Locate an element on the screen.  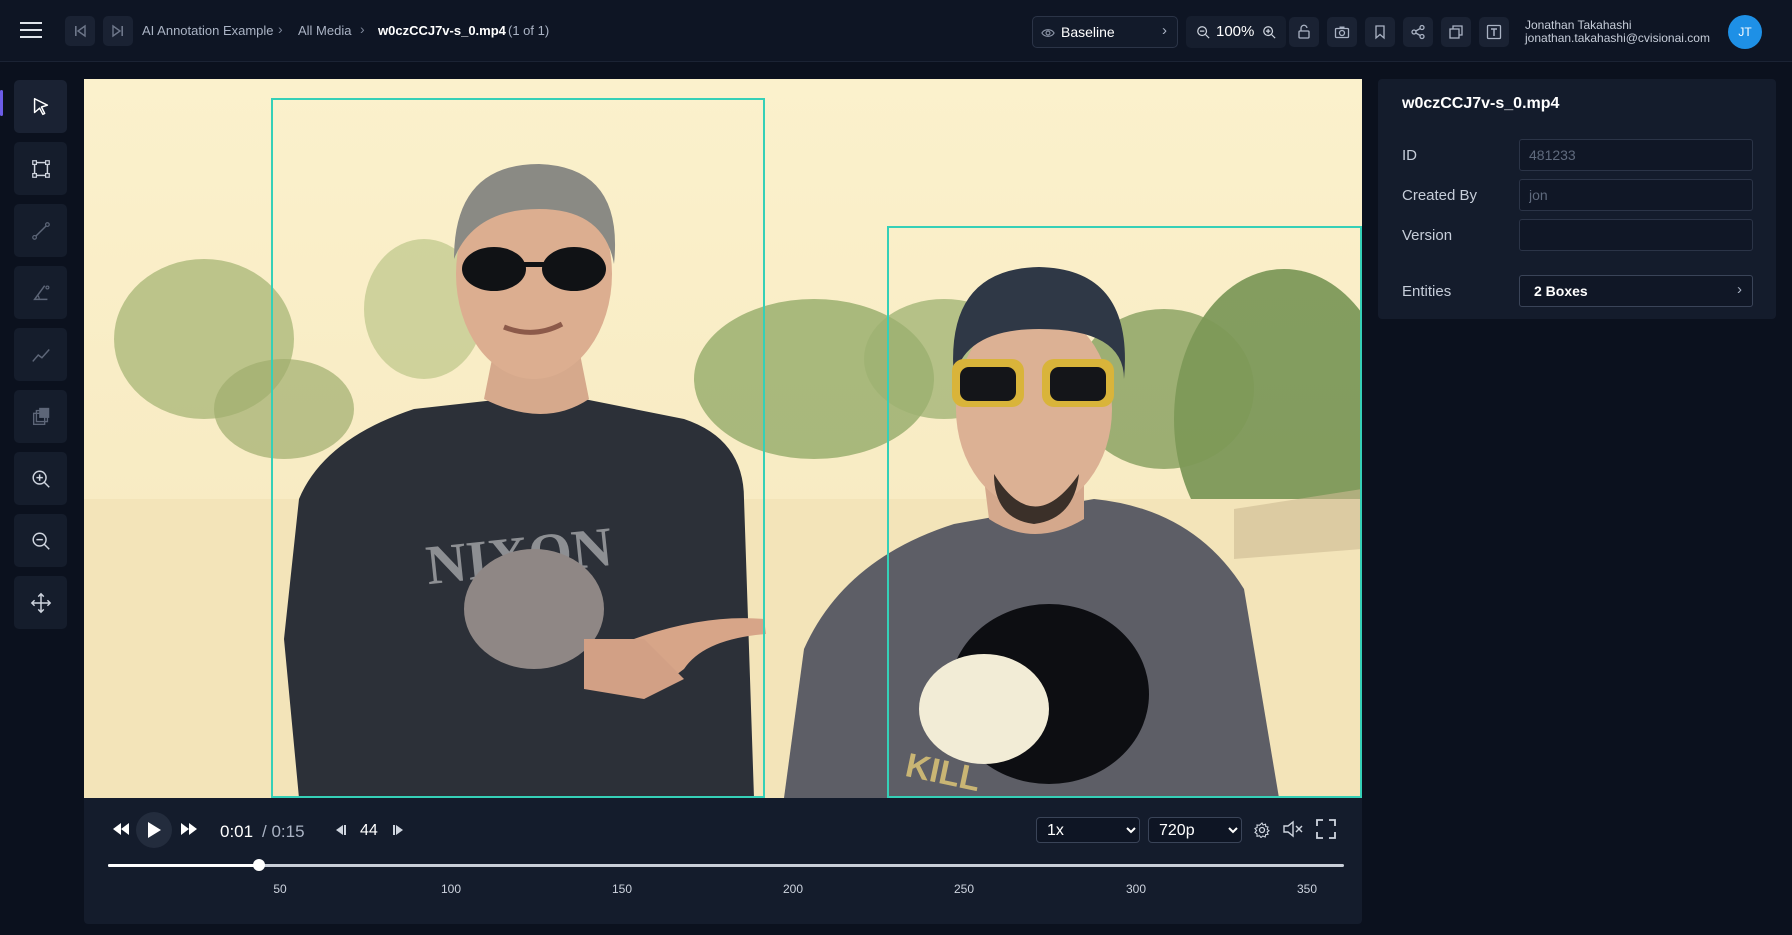
total-time: / 0:15 is located at coordinates (283, 831).